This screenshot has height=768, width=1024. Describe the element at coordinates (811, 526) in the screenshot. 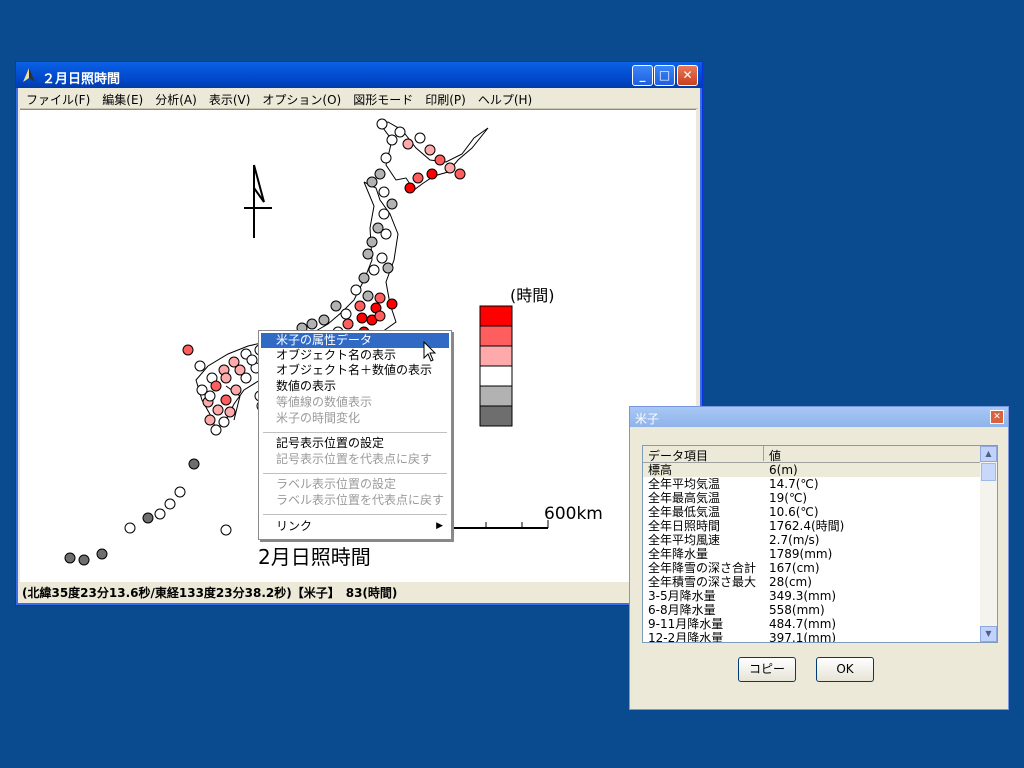

I see `list-item: 全年日照時間 1762.4(時間)` at that location.